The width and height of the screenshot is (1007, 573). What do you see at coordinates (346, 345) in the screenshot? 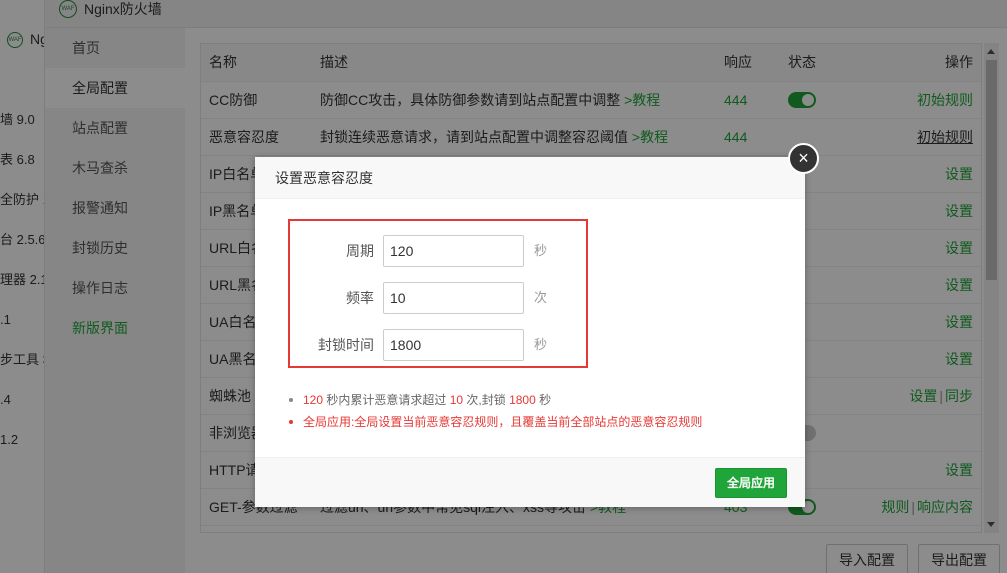
I see `block-time-label: 封锁时间` at bounding box center [346, 345].